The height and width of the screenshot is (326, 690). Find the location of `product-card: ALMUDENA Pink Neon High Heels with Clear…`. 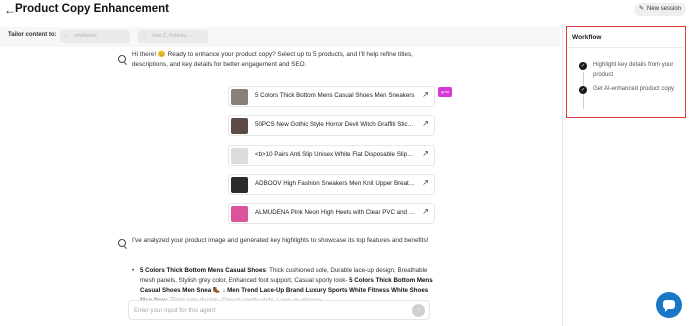

product-card: ALMUDENA Pink Neon High Heels with Clear… is located at coordinates (331, 213).